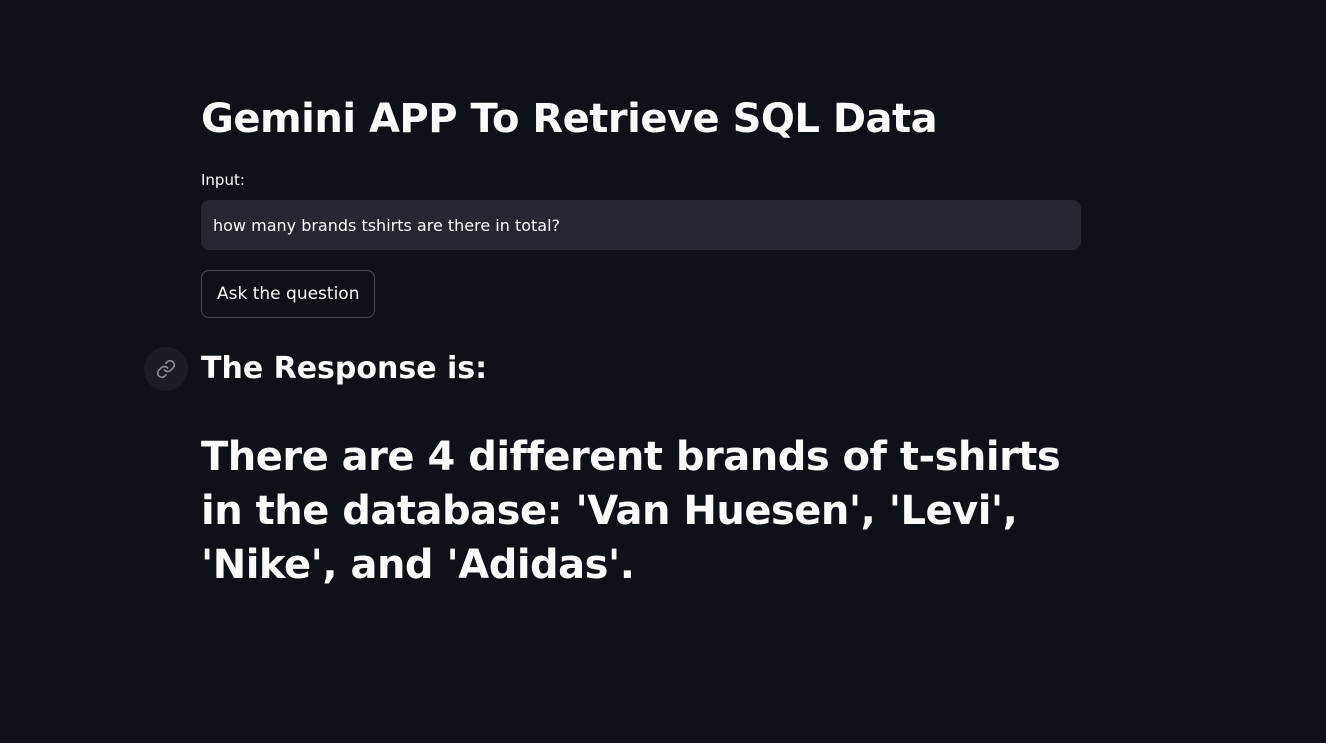 This screenshot has width=1326, height=743. Describe the element at coordinates (344, 368) in the screenshot. I see `response-header: The Response is:` at that location.